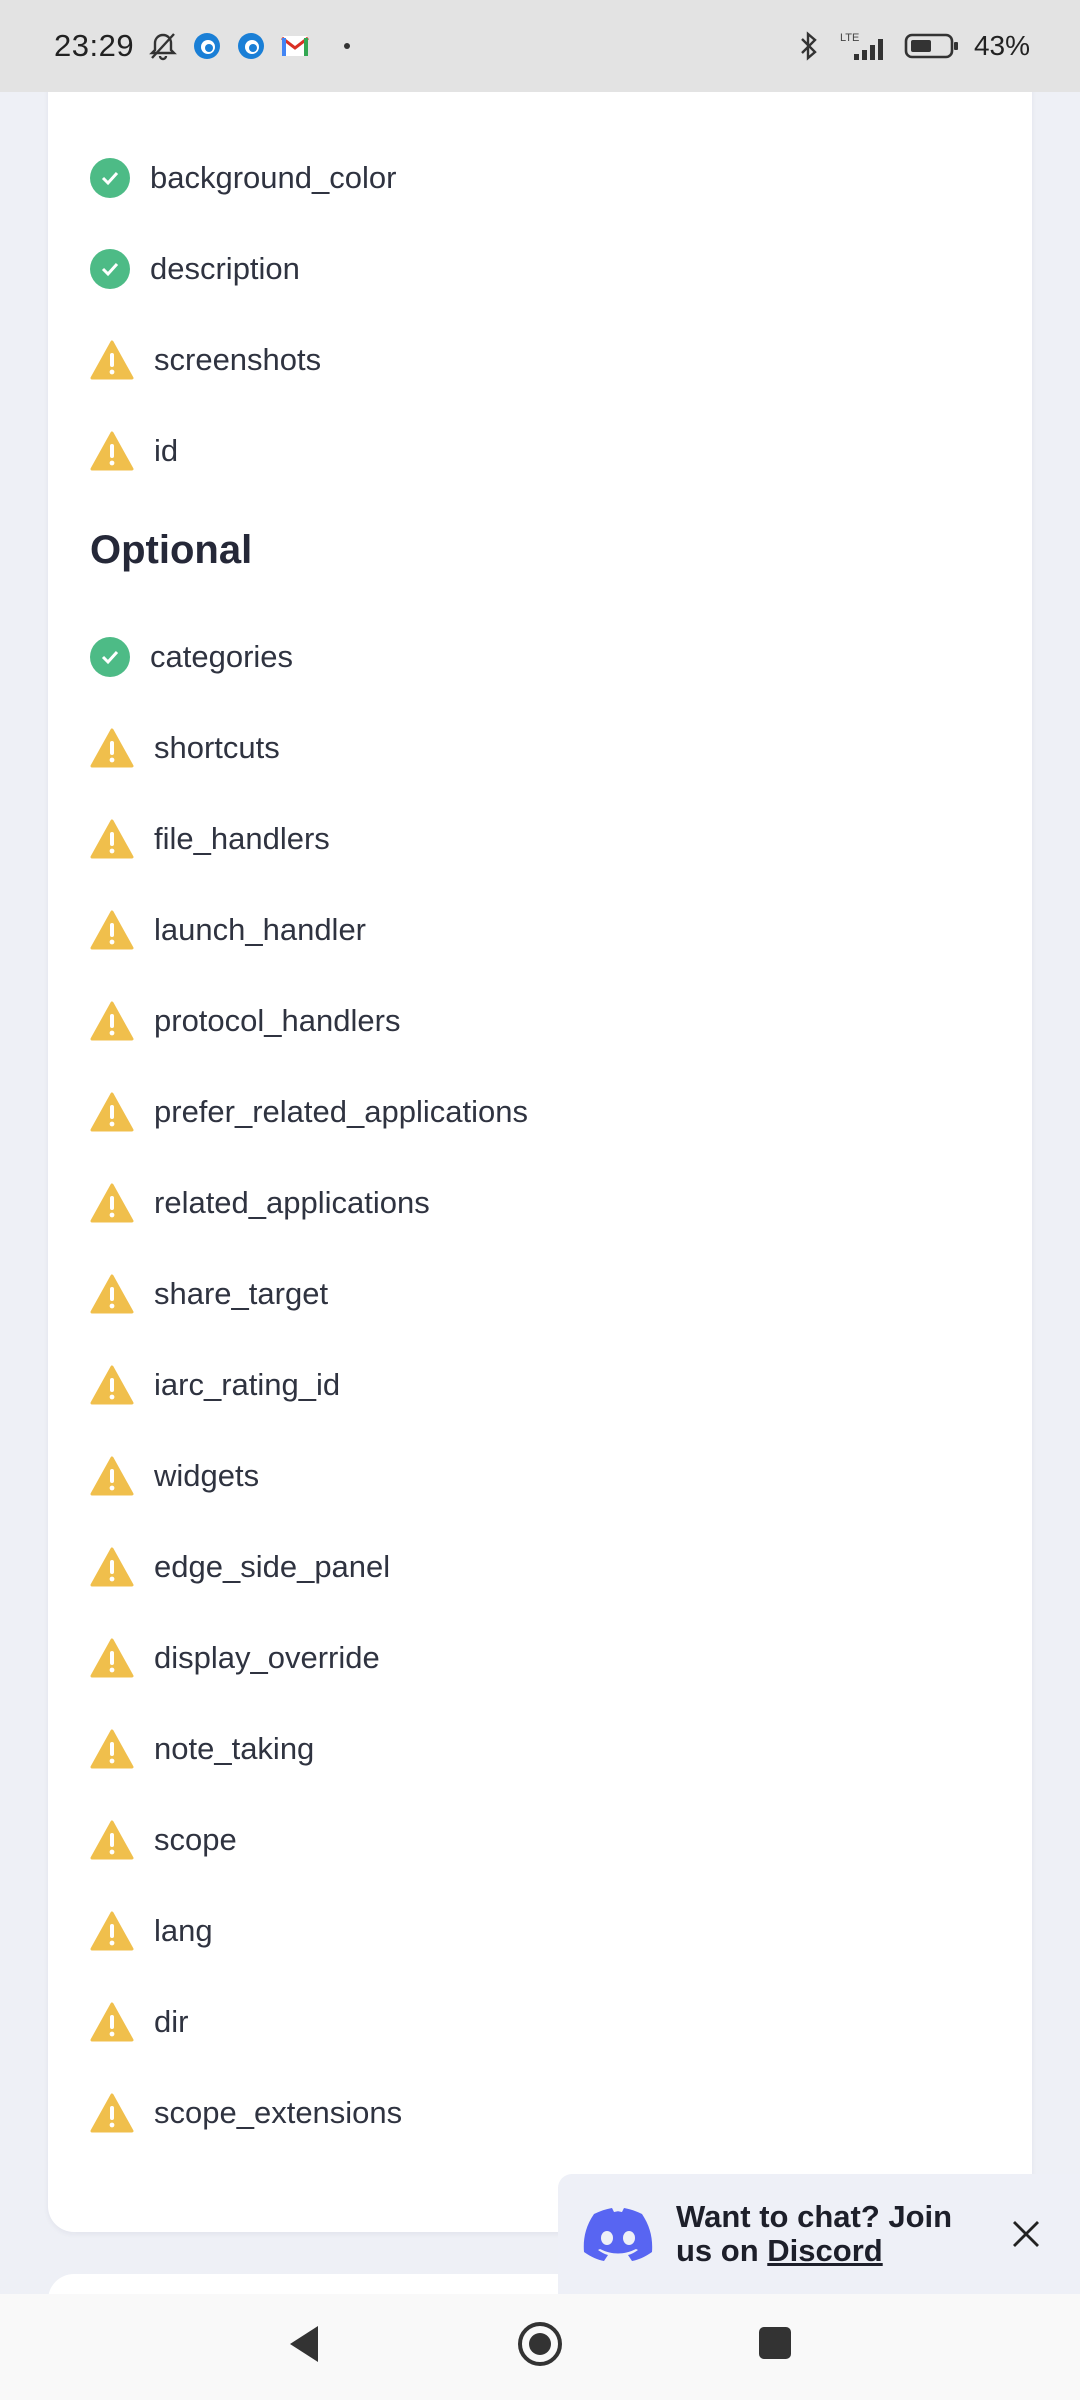 This screenshot has height=2400, width=1080. I want to click on list-item-label: launch_handler, so click(260, 929).